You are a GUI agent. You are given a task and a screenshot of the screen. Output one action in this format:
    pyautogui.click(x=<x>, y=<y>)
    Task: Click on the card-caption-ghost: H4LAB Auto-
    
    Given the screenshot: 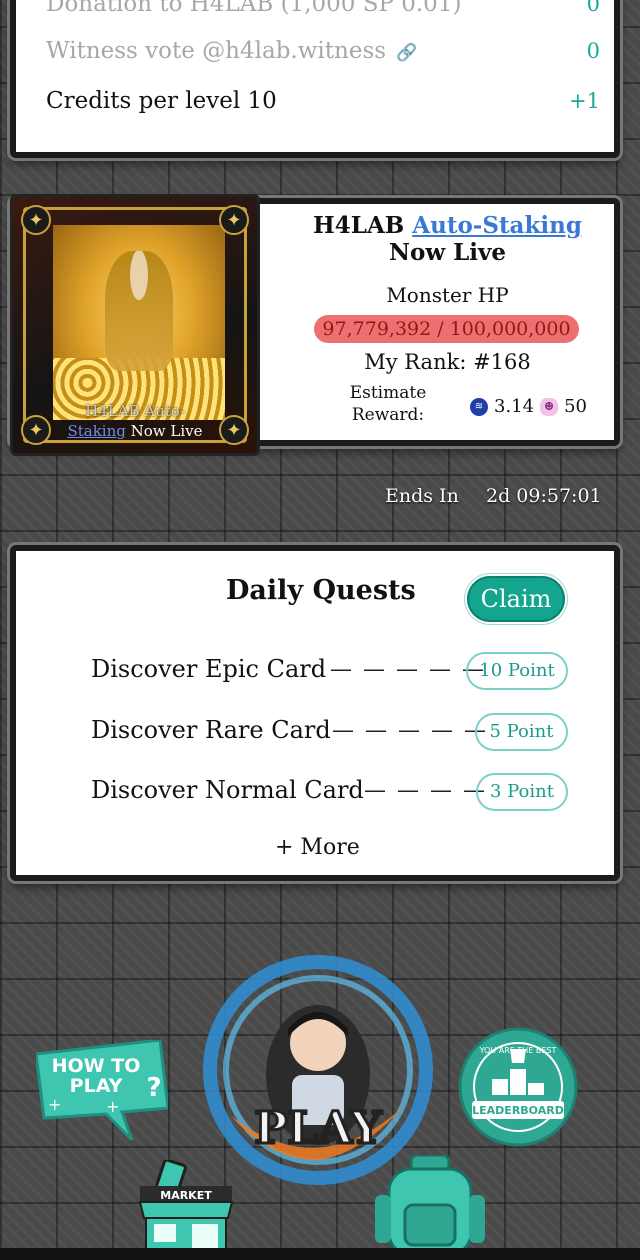 What is the action you would take?
    pyautogui.click(x=135, y=411)
    